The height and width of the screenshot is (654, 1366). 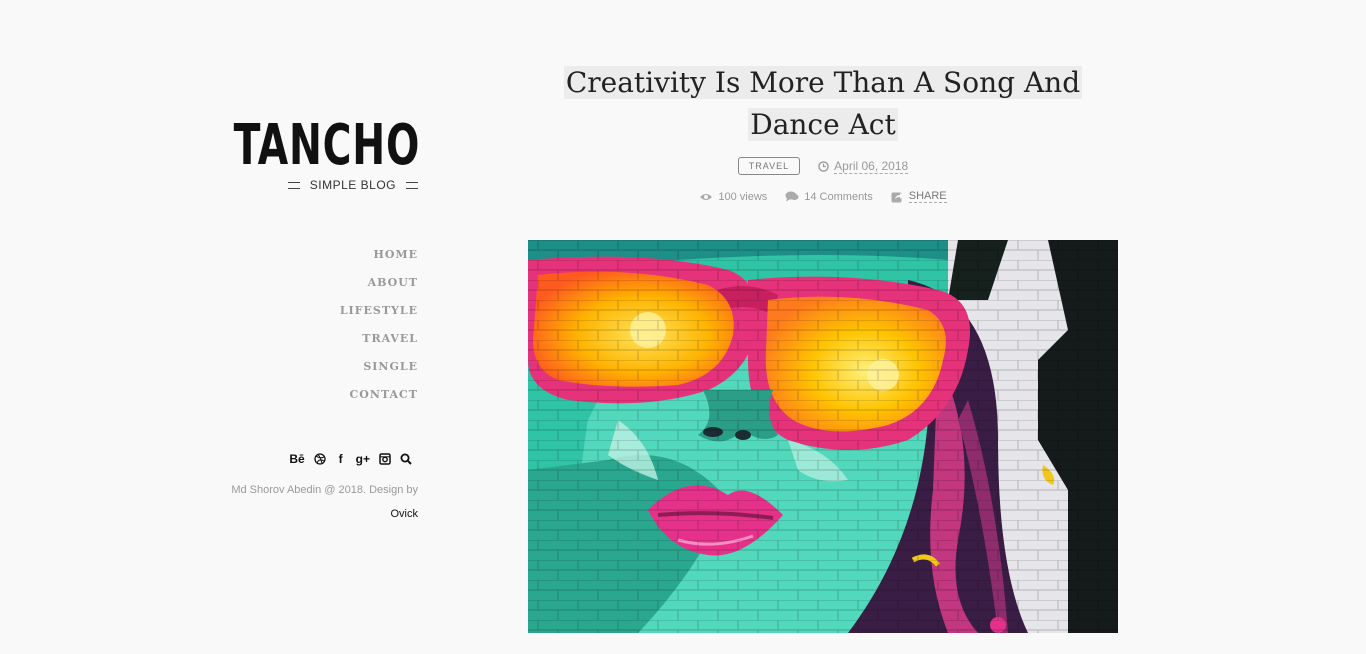 I want to click on footer-credit: Md Shorov Abedin @ 2018. Design by Ovick, so click(x=324, y=502).